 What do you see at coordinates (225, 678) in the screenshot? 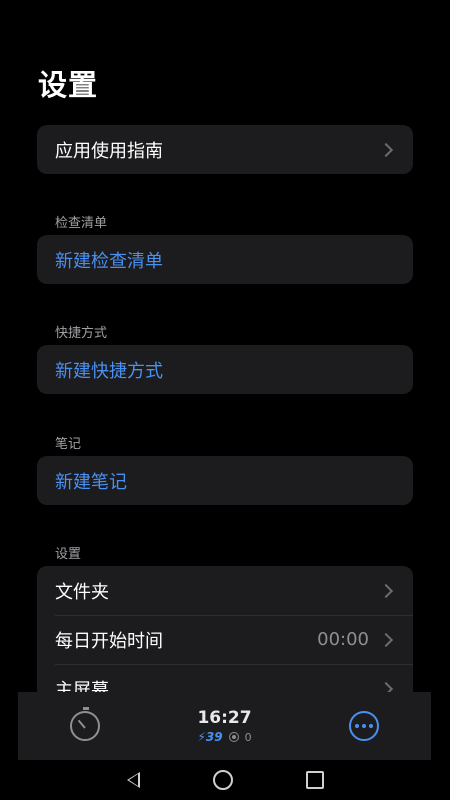
I see `settings-item-home-screen: 主屏幕` at bounding box center [225, 678].